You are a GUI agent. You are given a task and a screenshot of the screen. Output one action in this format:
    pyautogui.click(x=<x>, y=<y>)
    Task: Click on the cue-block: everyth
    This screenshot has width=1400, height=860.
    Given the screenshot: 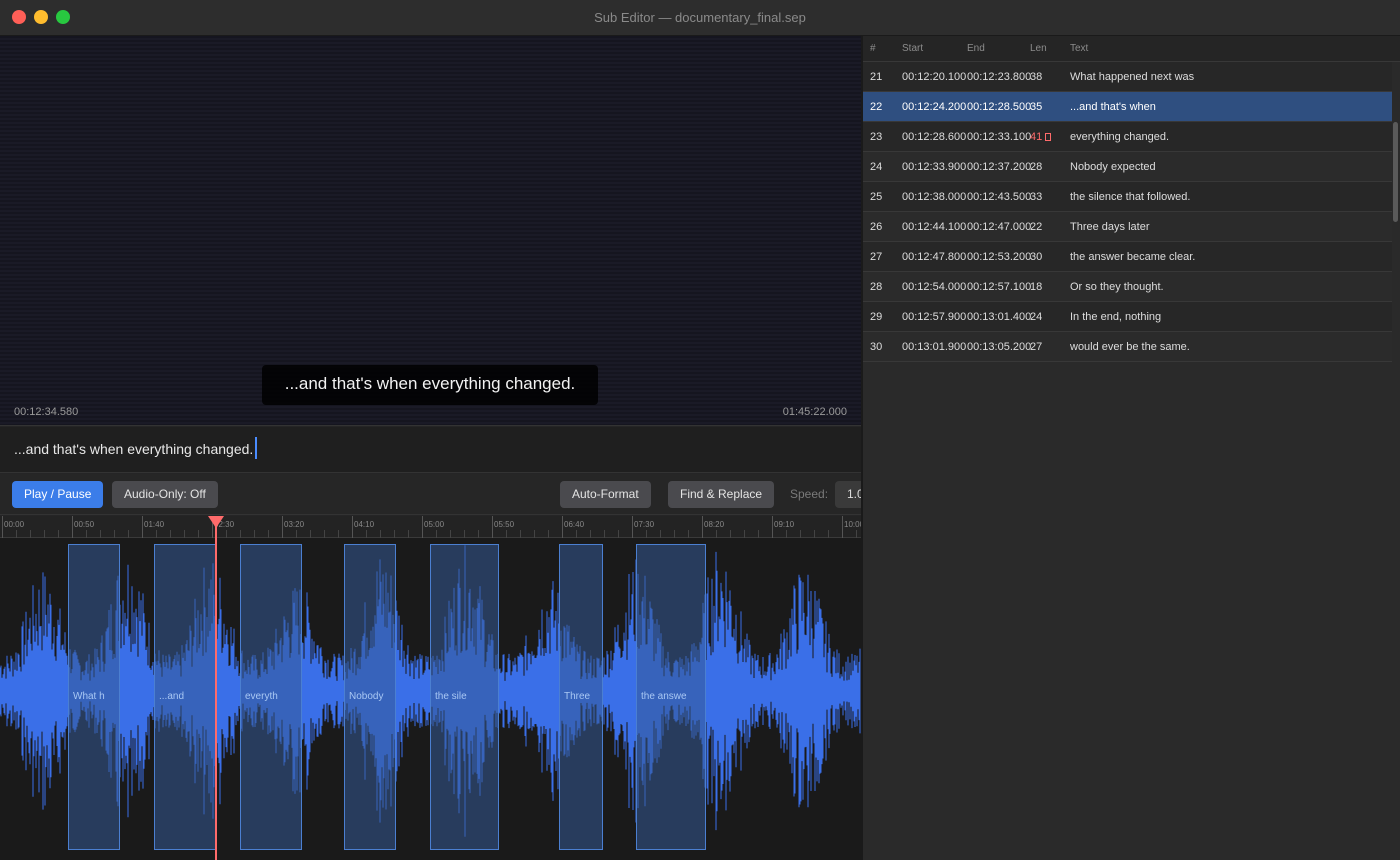 What is the action you would take?
    pyautogui.click(x=271, y=697)
    